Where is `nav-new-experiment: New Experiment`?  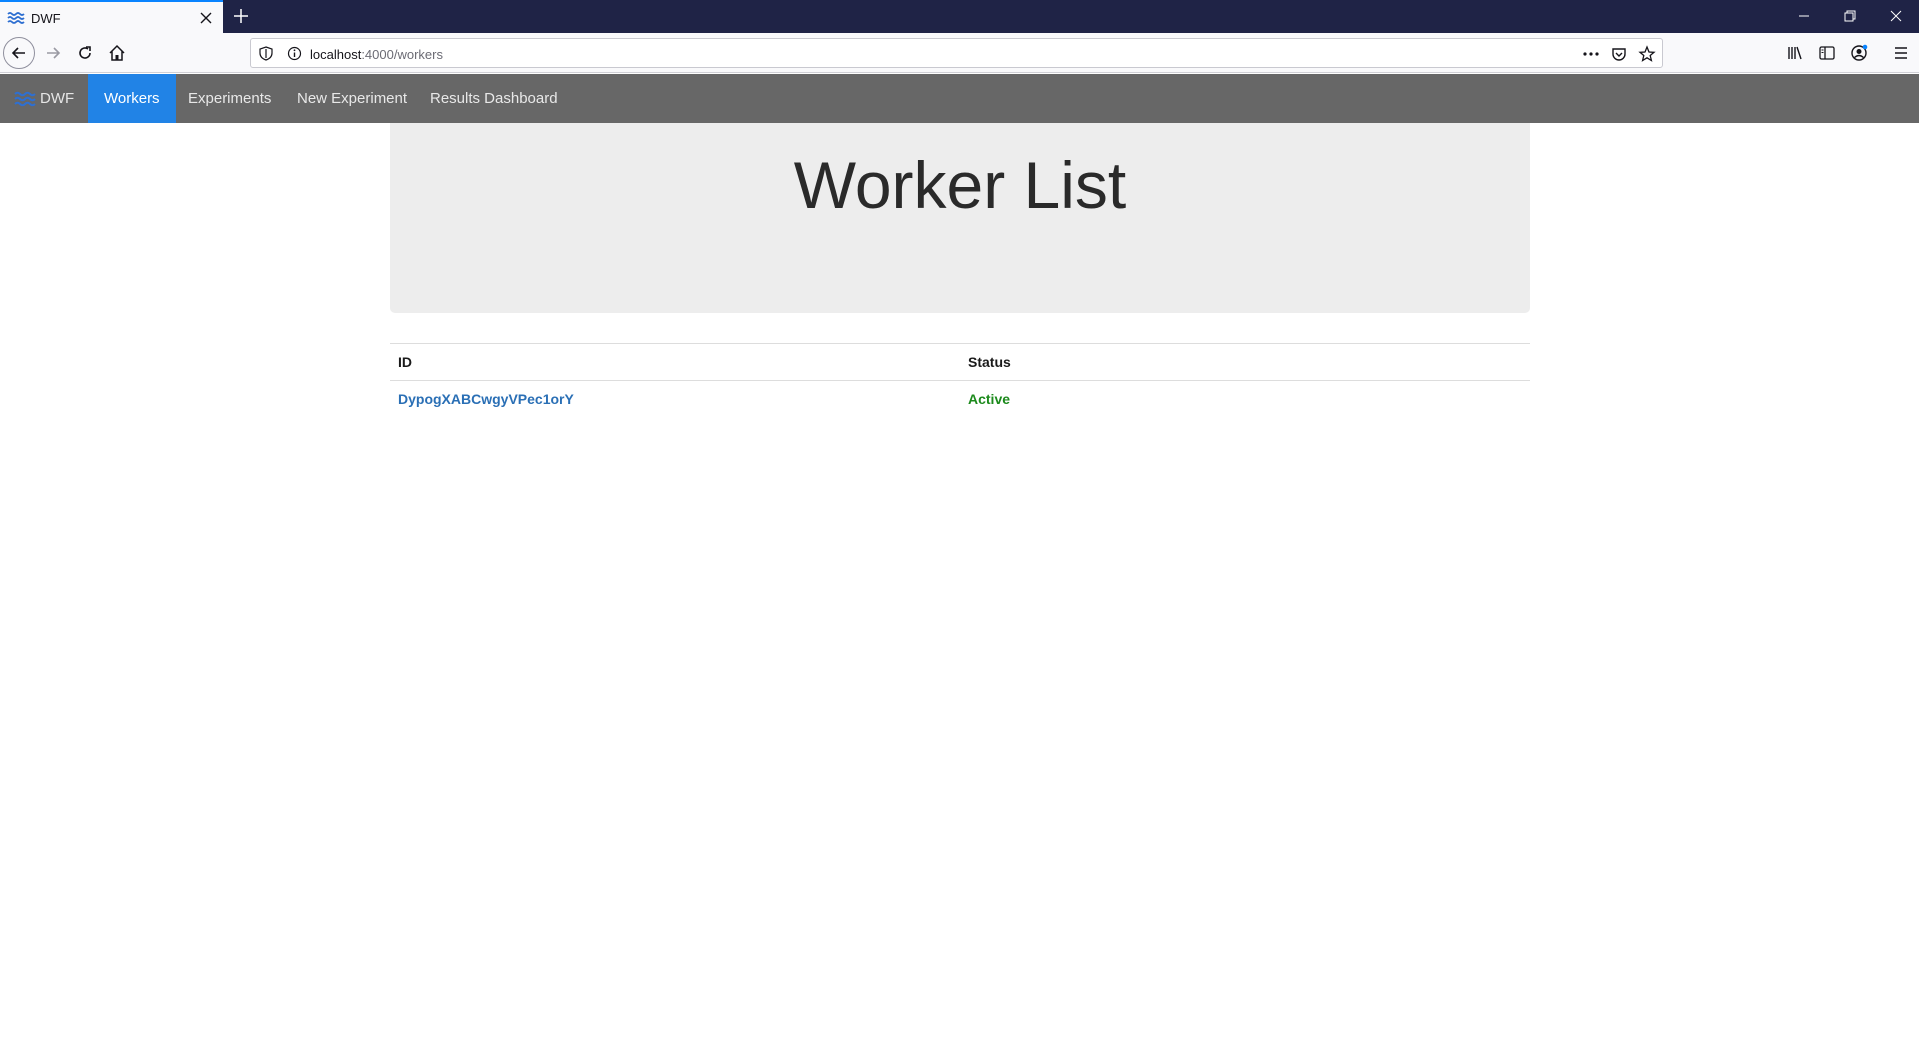 nav-new-experiment: New Experiment is located at coordinates (352, 98).